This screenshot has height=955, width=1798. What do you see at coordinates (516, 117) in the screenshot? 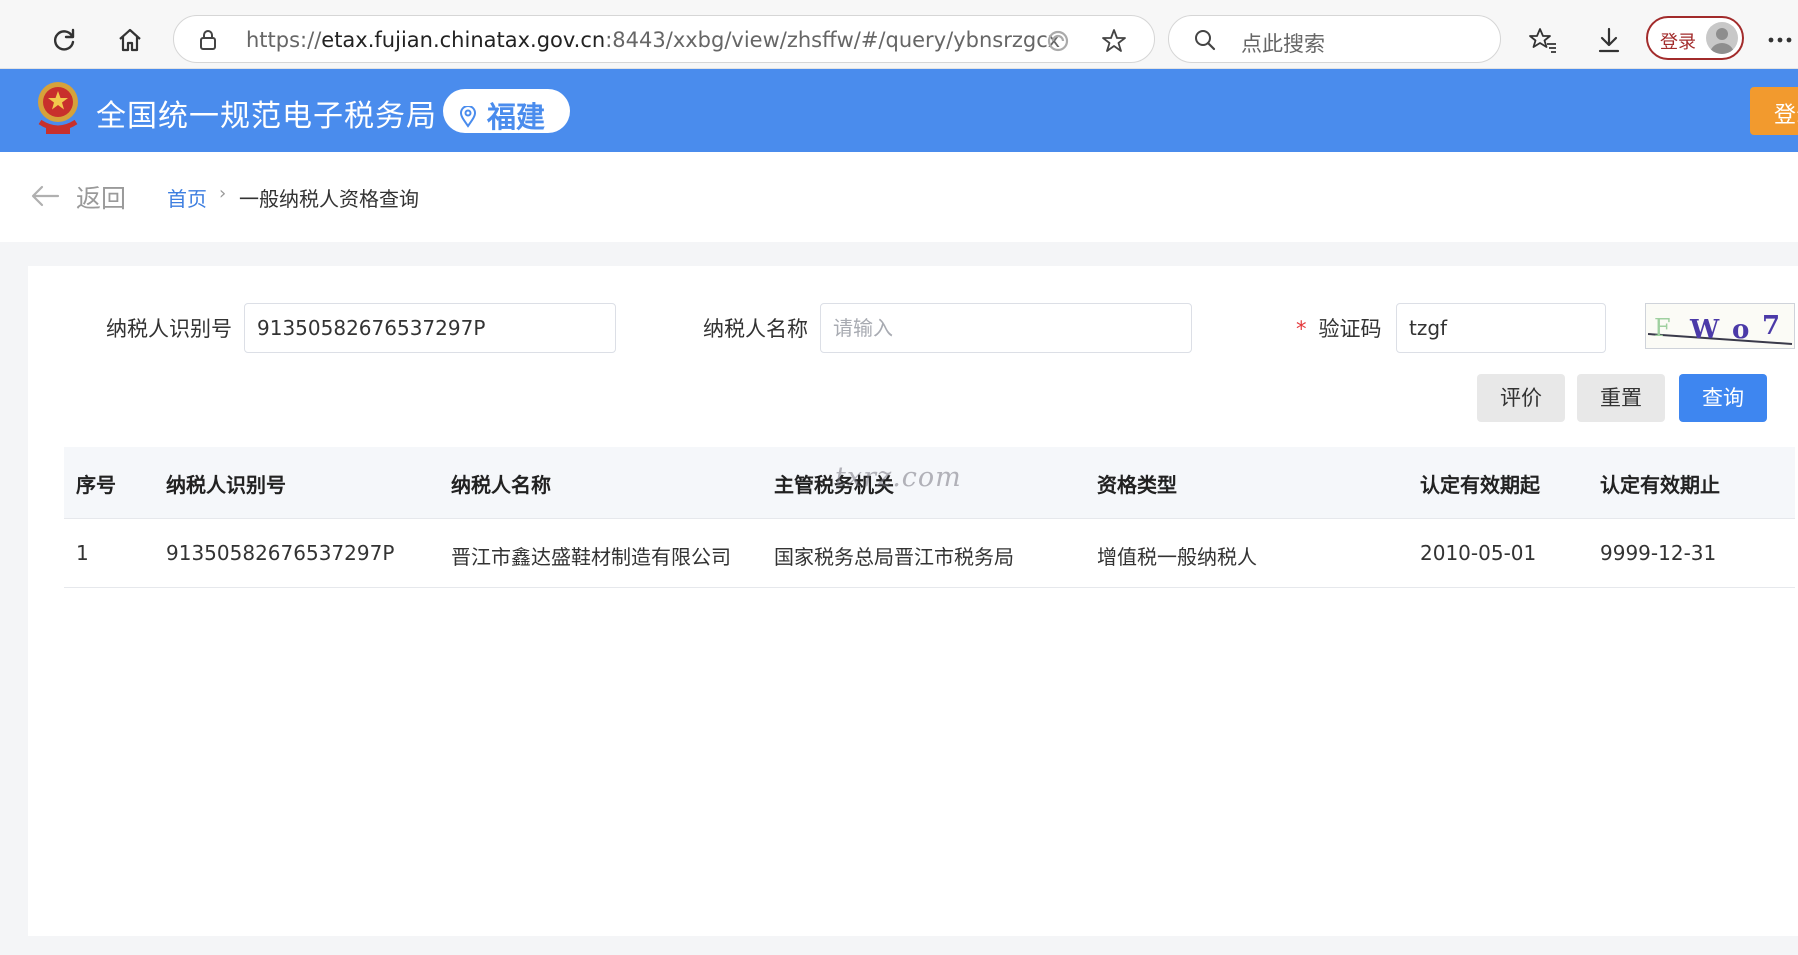
I see `region-label: 福建` at bounding box center [516, 117].